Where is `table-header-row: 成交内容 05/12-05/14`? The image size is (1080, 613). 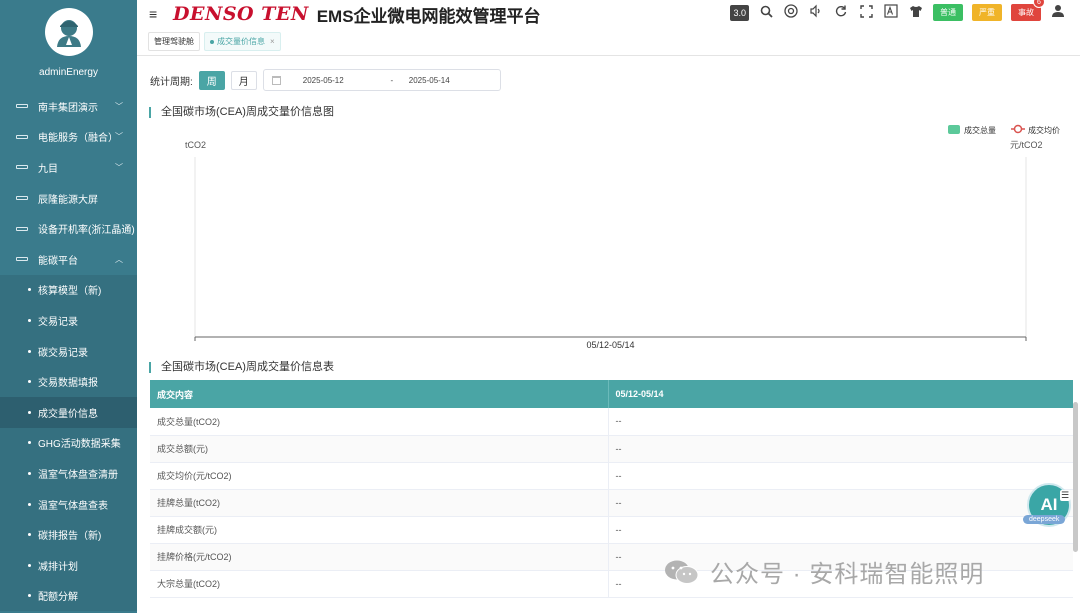 table-header-row: 成交内容 05/12-05/14 is located at coordinates (611, 394).